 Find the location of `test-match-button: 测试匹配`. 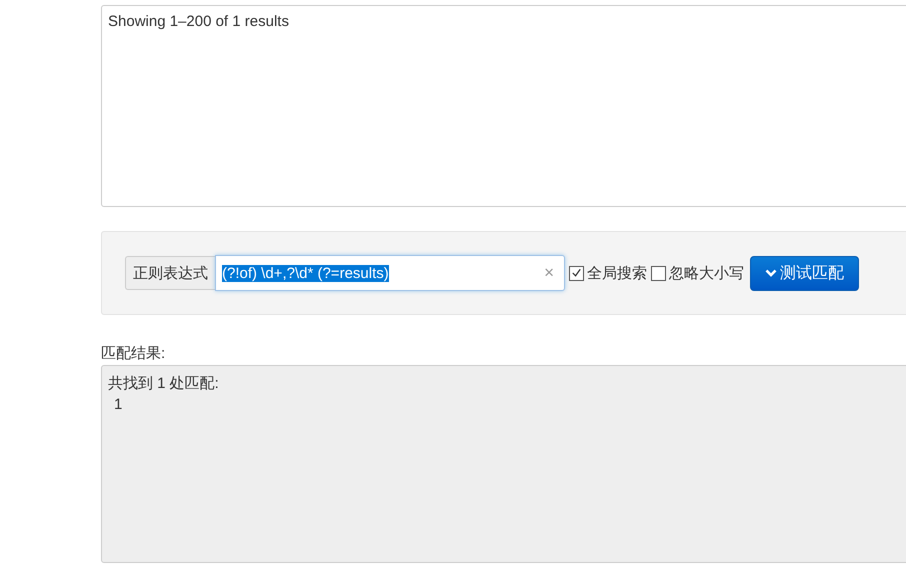

test-match-button: 测试匹配 is located at coordinates (804, 273).